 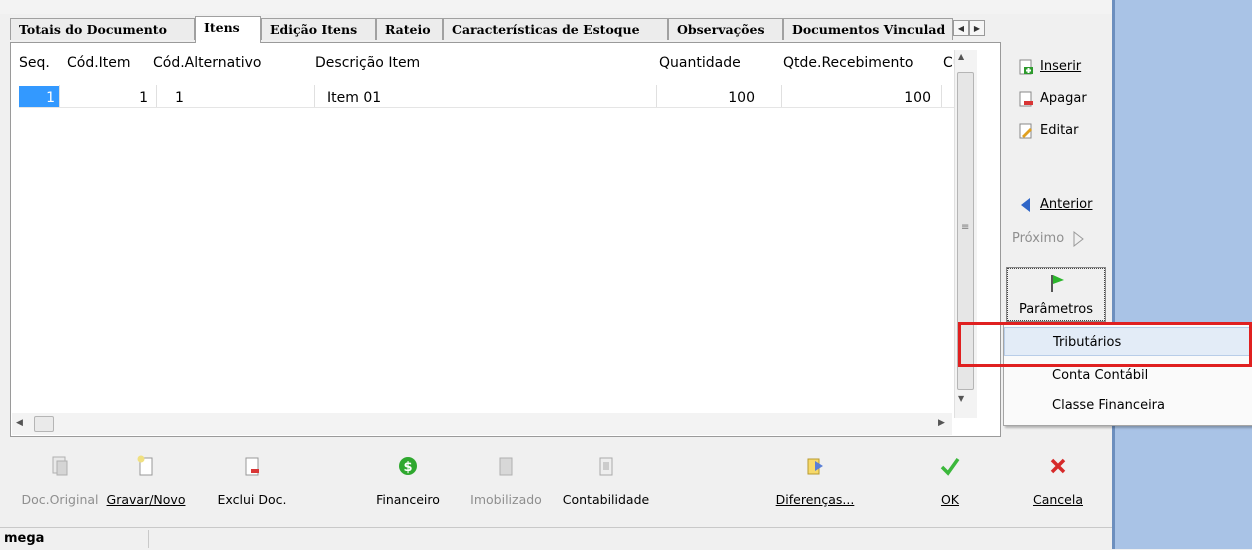 What do you see at coordinates (1113, 274) in the screenshot?
I see `background-panel-edge` at bounding box center [1113, 274].